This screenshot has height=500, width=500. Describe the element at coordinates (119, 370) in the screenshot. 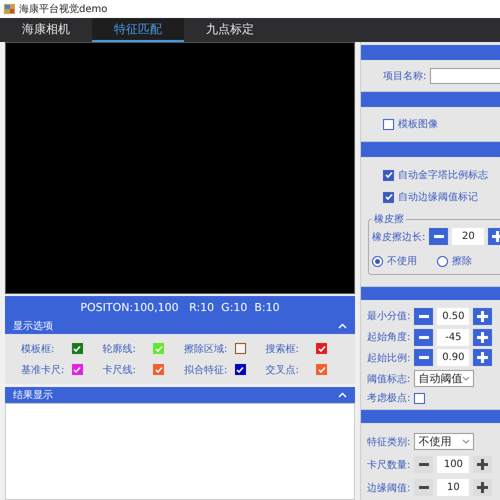

I see `option-label: 卡尺线:` at that location.